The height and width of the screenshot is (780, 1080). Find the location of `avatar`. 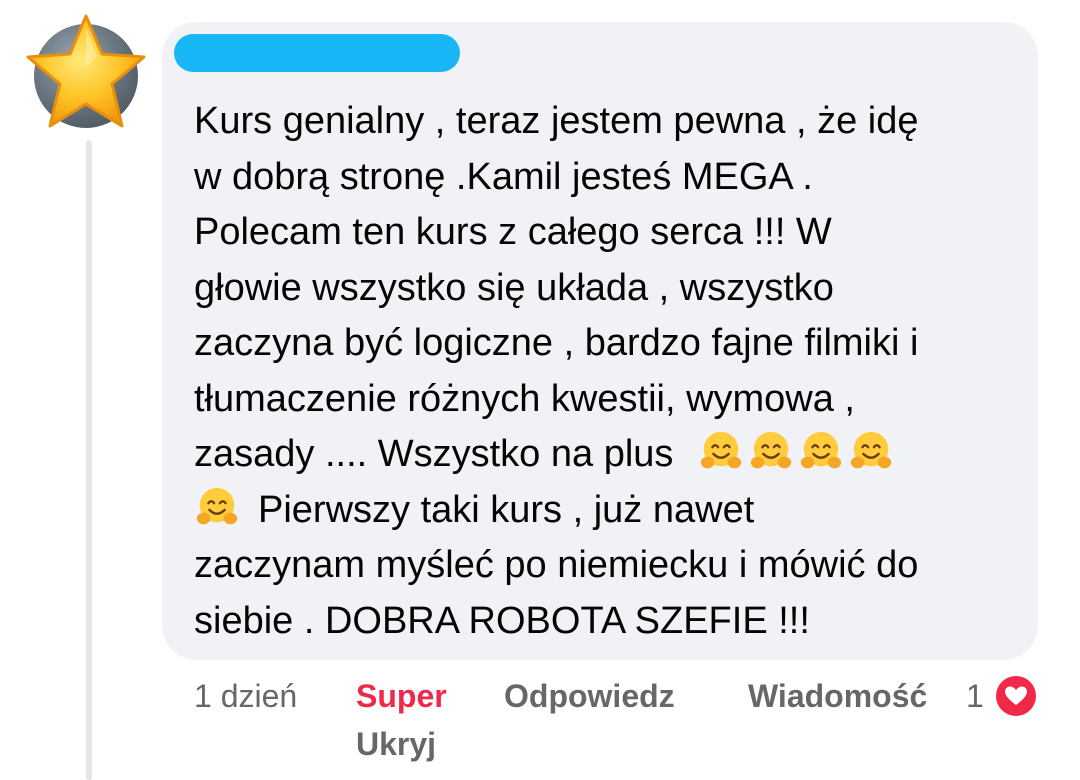

avatar is located at coordinates (86, 71).